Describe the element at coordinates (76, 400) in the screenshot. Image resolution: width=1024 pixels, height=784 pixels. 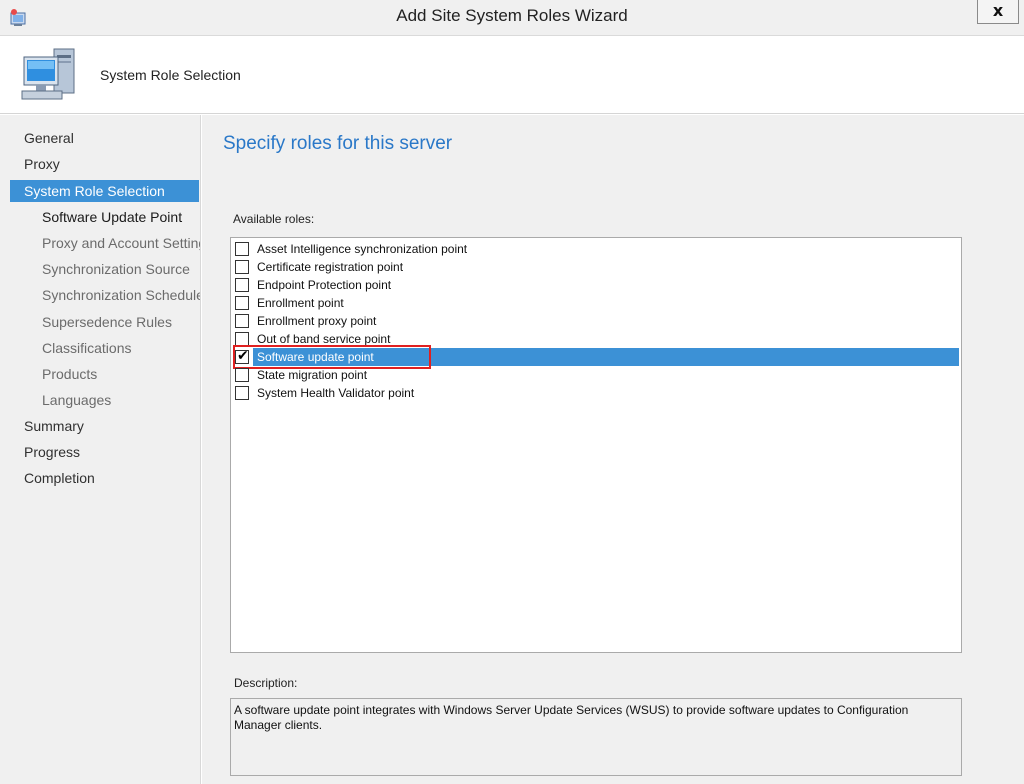
I see `nav-item-languages: Languages` at that location.